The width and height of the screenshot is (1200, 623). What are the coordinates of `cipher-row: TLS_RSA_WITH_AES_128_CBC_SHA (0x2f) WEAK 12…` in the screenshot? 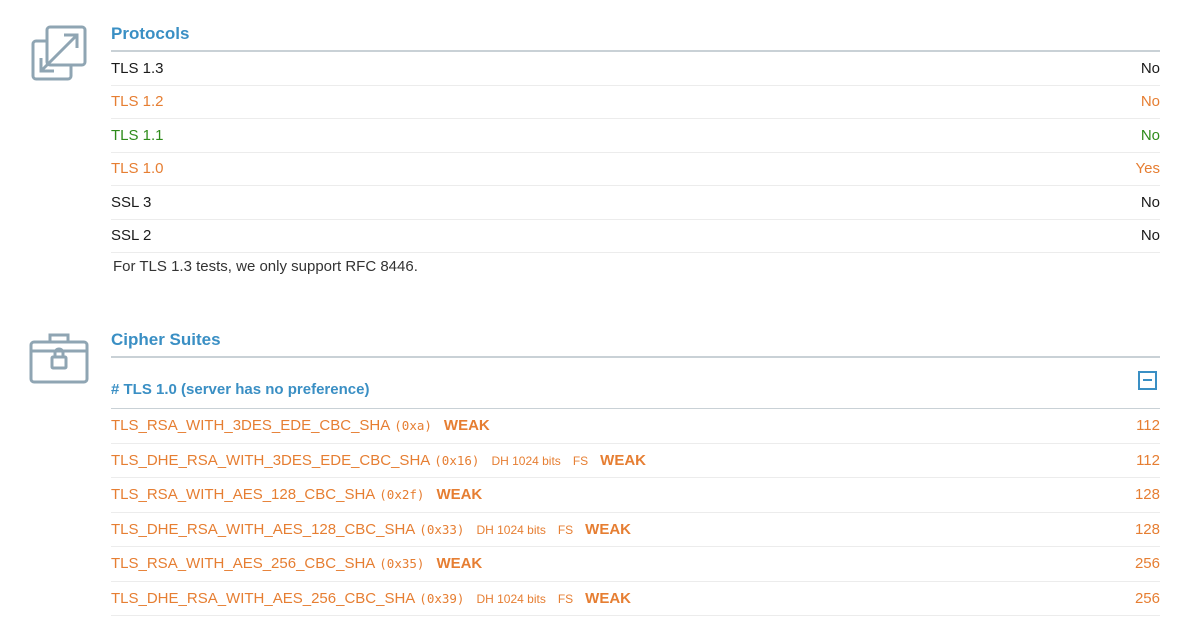 It's located at (635, 495).